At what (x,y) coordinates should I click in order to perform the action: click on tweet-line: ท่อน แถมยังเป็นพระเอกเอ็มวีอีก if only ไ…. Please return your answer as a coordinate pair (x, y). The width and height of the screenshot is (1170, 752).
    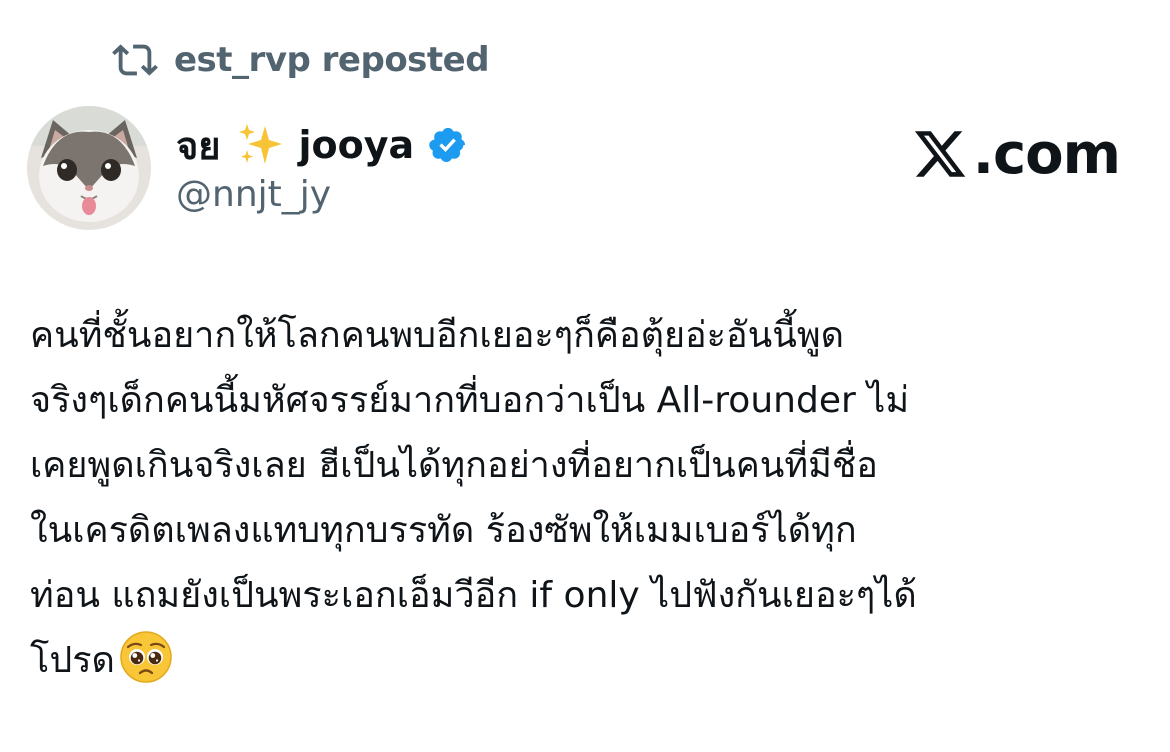
    Looking at the image, I should click on (473, 595).